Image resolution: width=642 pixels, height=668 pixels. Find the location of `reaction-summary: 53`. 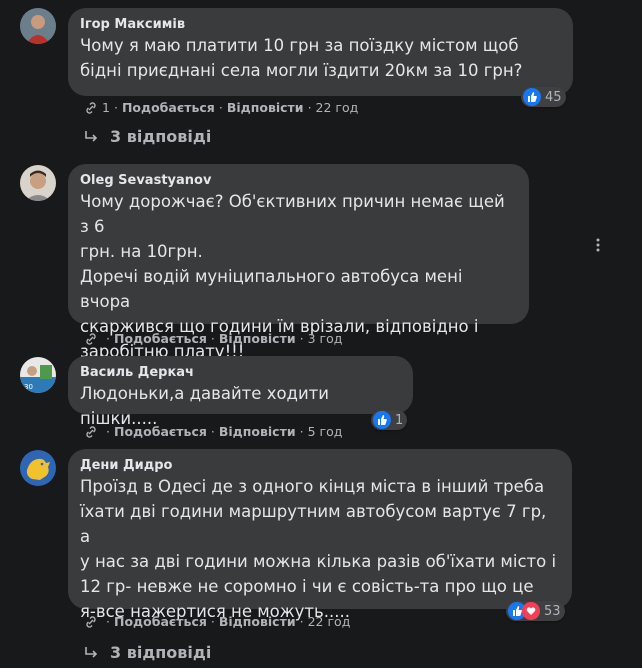

reaction-summary: 53 is located at coordinates (535, 611).